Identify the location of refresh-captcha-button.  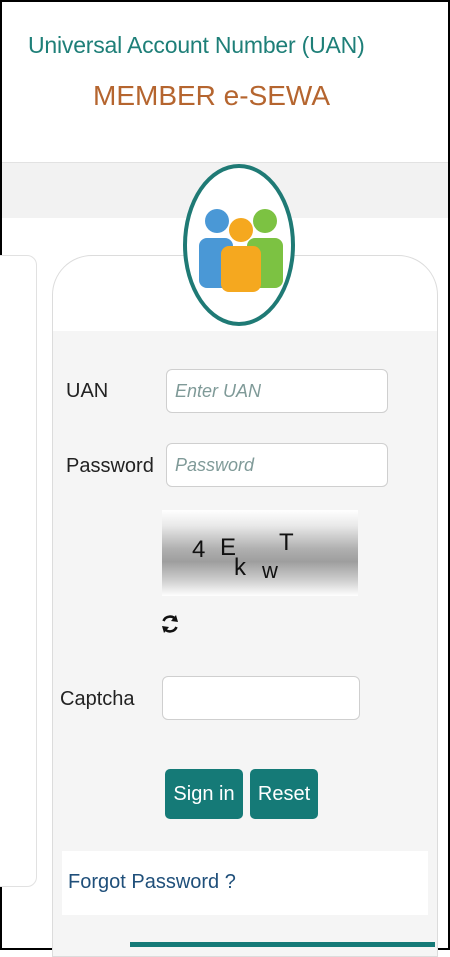
(170, 624).